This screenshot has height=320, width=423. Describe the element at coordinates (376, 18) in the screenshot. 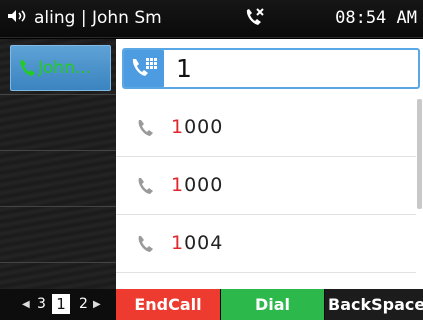

I see `clock: 08:54 AM` at that location.